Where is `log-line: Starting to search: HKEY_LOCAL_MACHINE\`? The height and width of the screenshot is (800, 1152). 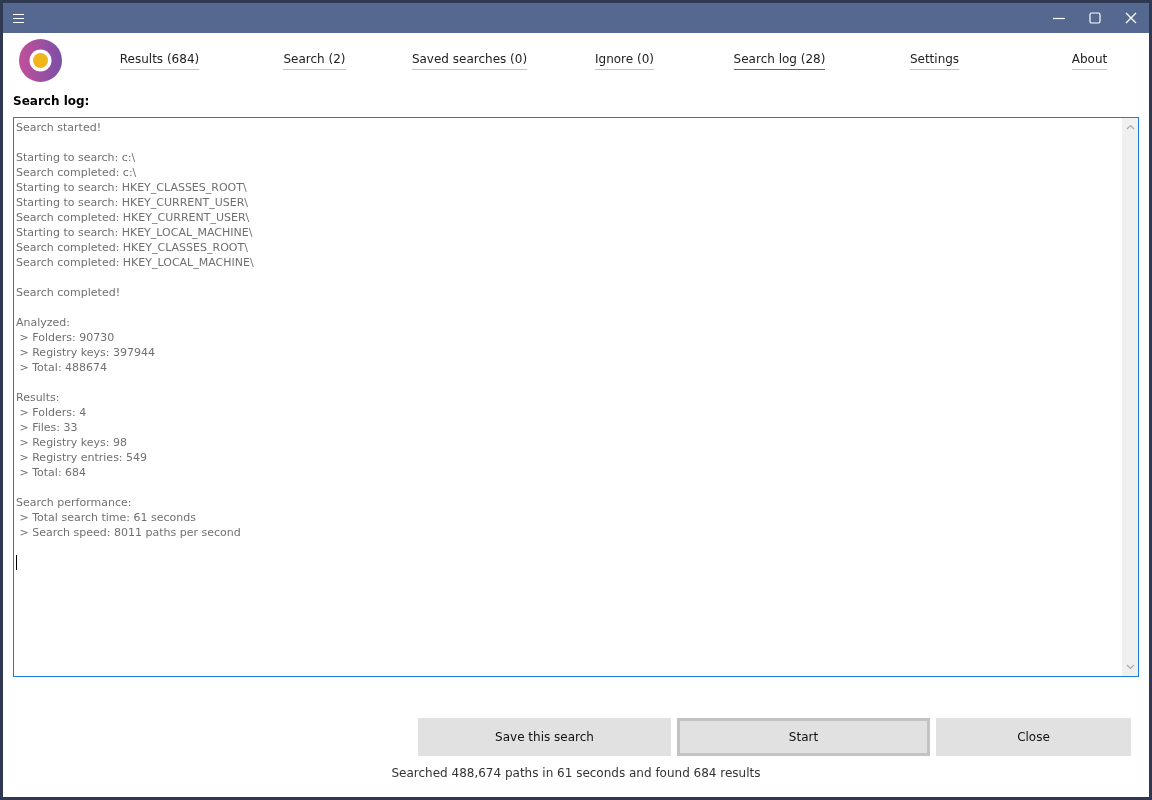
log-line: Starting to search: HKEY_LOCAL_MACHINE\ is located at coordinates (135, 232).